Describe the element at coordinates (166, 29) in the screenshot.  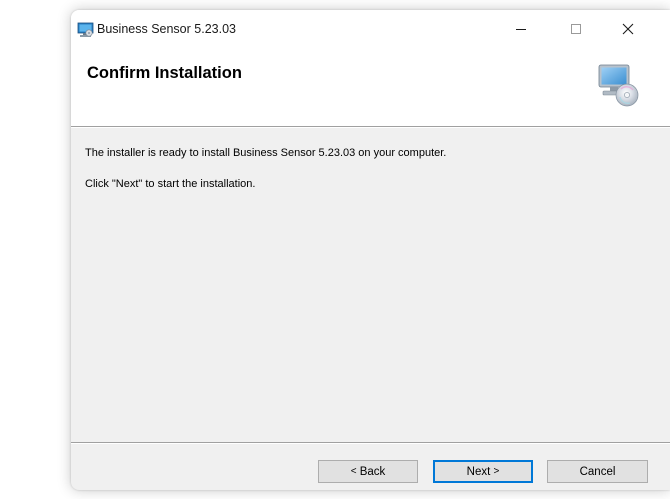
I see `window-title: Business Sensor 5.23.03` at that location.